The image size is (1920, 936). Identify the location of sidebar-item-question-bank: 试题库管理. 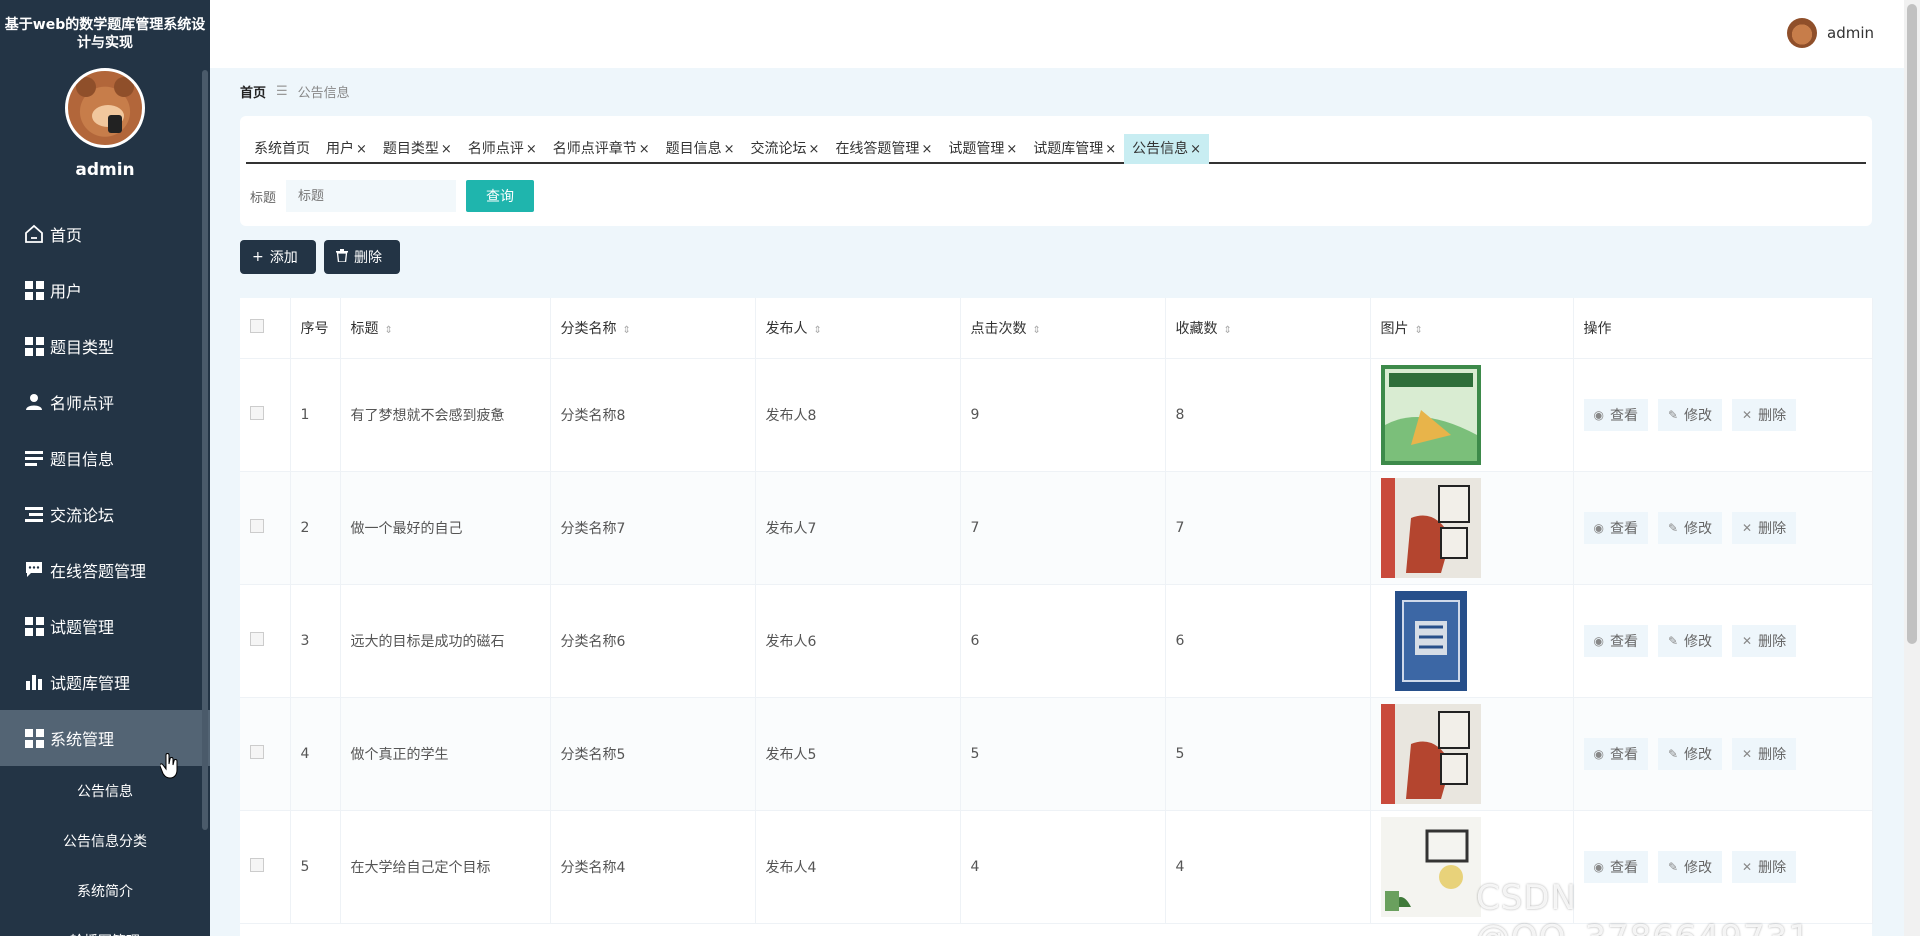
(105, 682).